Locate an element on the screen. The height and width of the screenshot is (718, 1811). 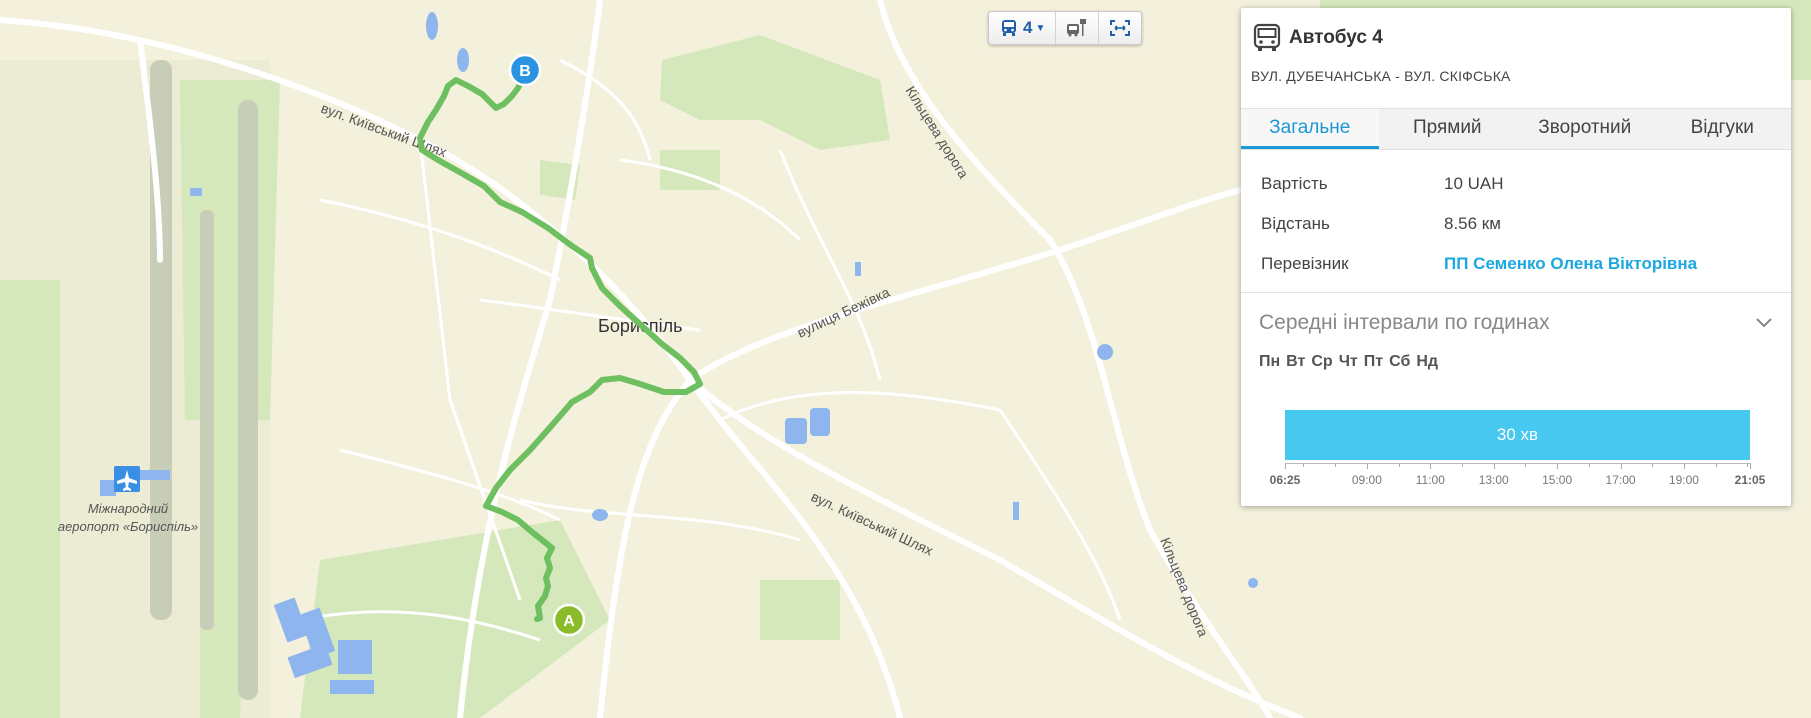
carrier-label: Перевізник is located at coordinates (1305, 263).